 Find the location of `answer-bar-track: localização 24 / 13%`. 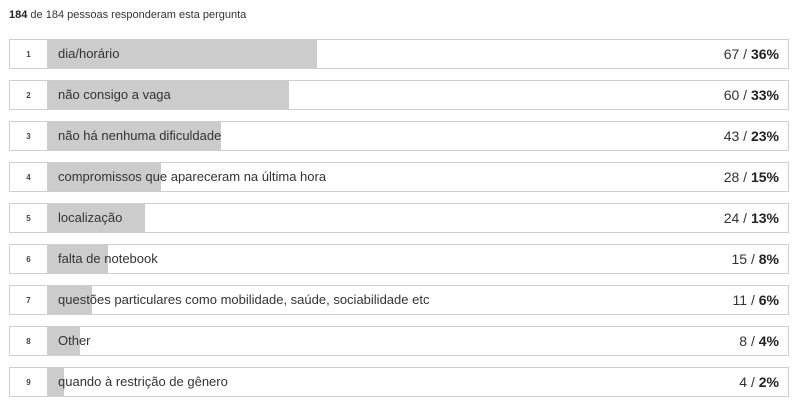

answer-bar-track: localização 24 / 13% is located at coordinates (418, 218).